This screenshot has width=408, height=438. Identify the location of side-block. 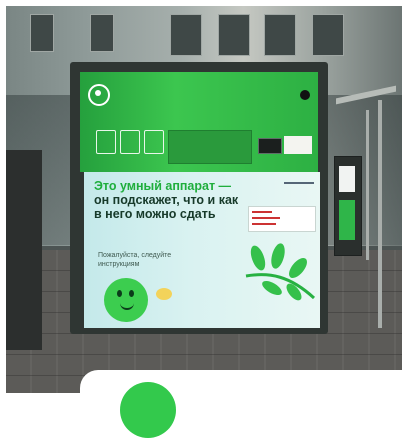
(24, 250).